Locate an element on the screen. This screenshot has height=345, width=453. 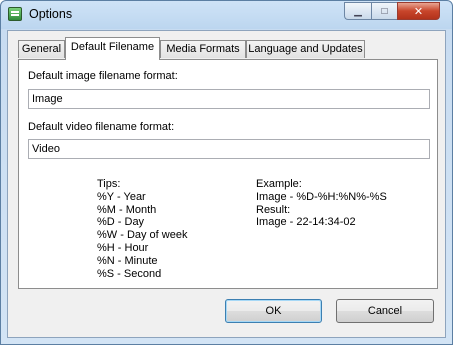
result-heading: Result: is located at coordinates (273, 209).